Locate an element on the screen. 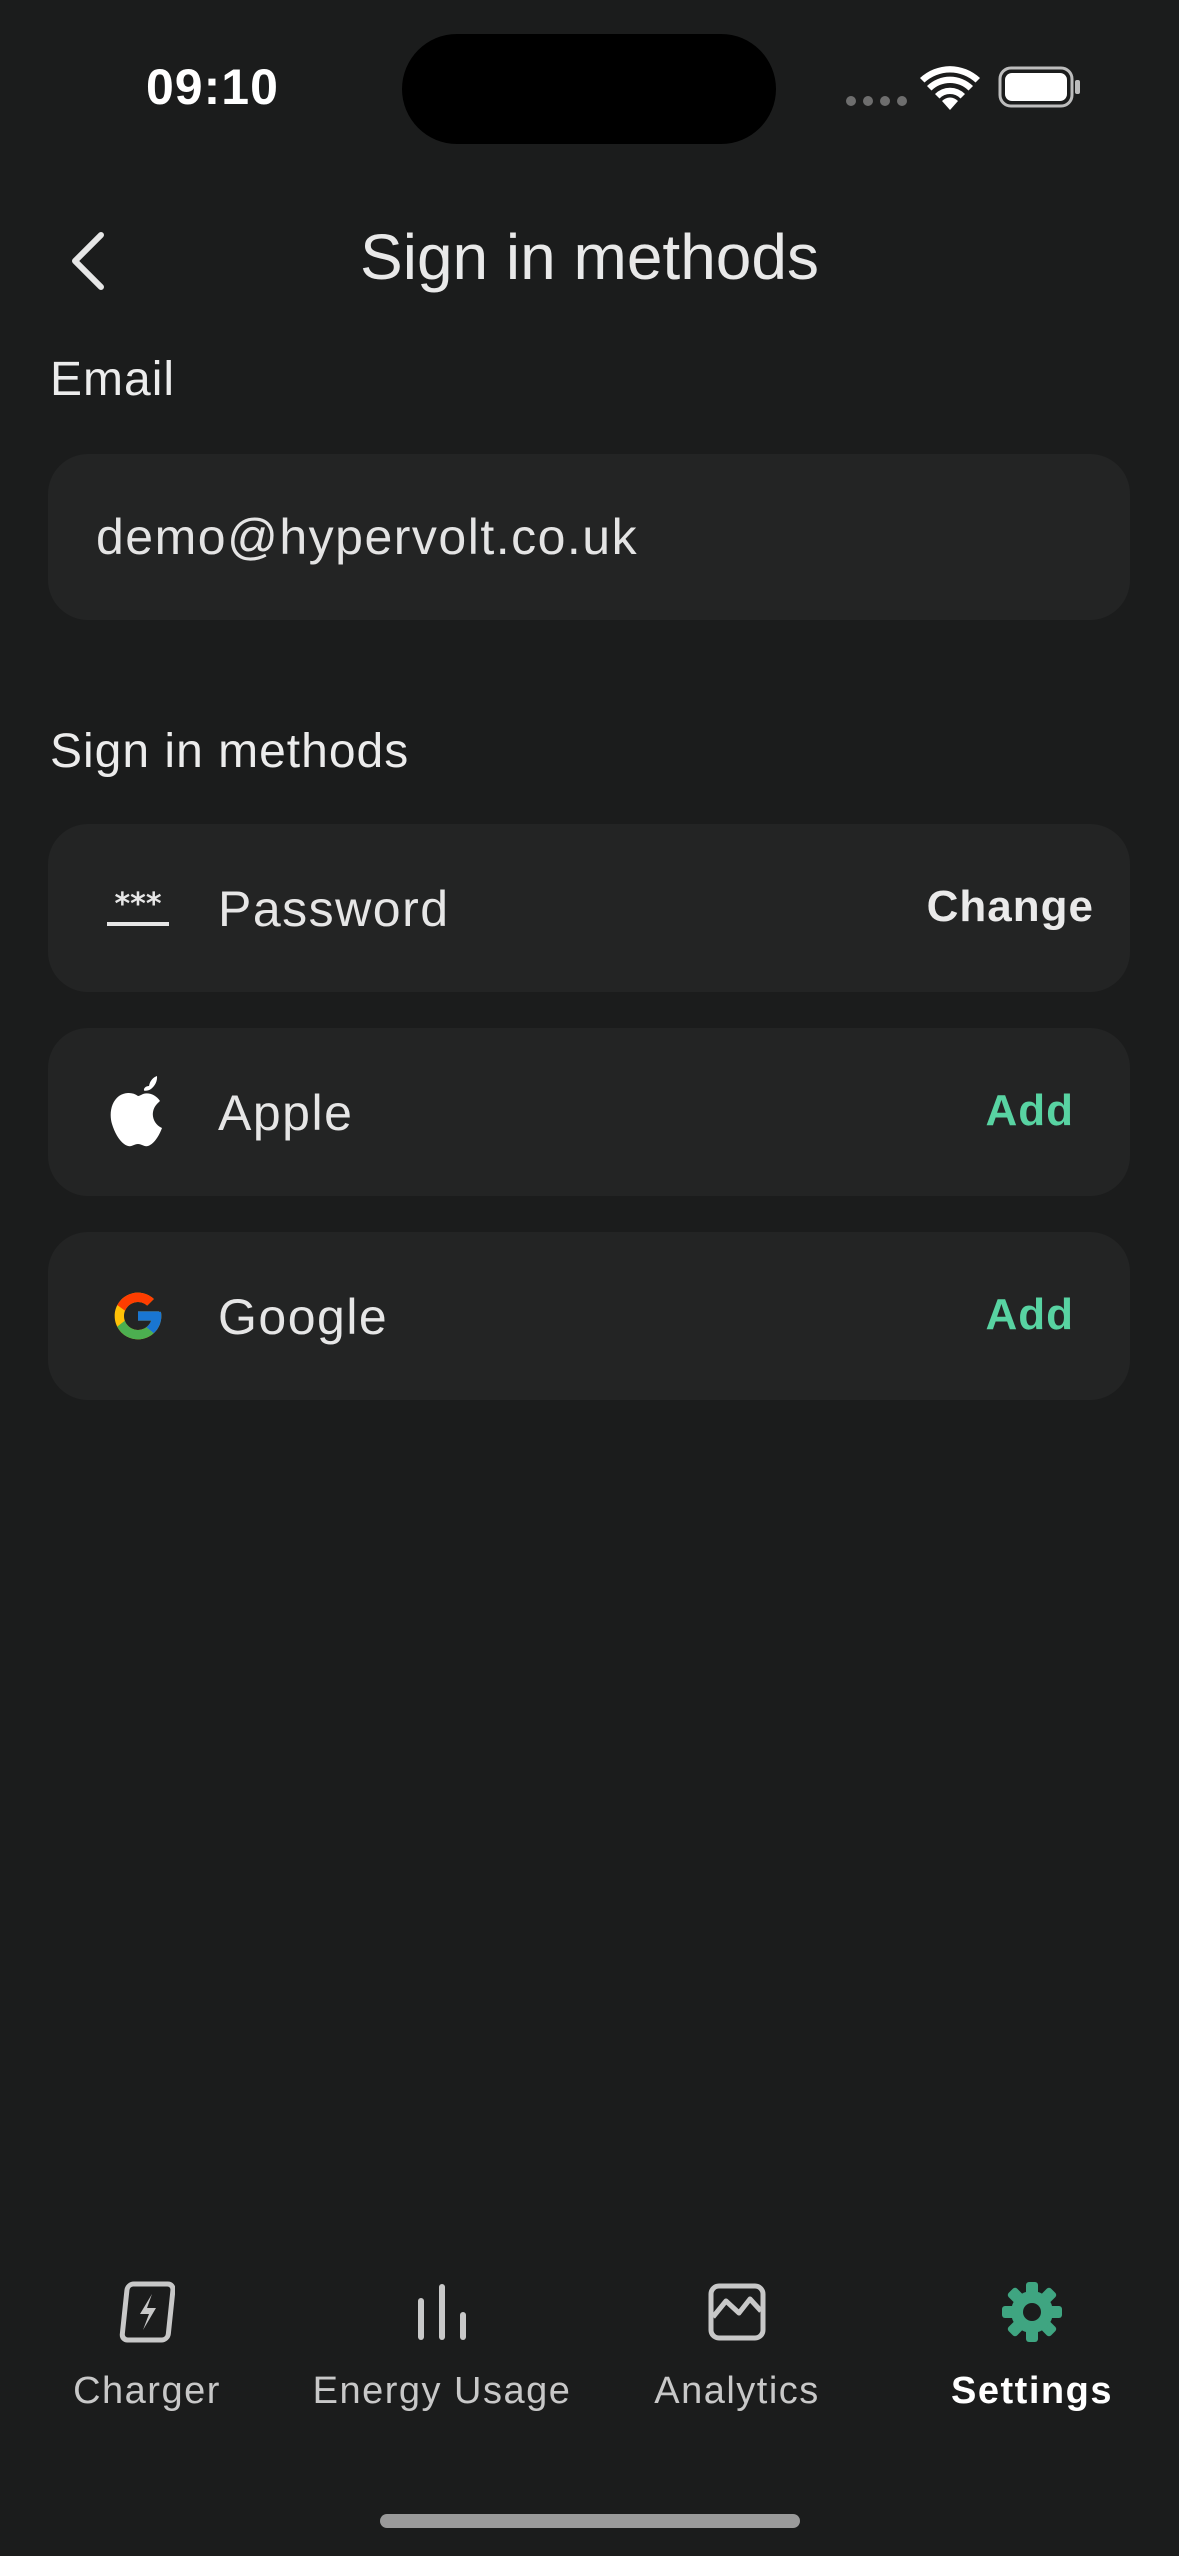 The height and width of the screenshot is (2556, 1179). nav-item-settings: Settings is located at coordinates (1030, 2340).